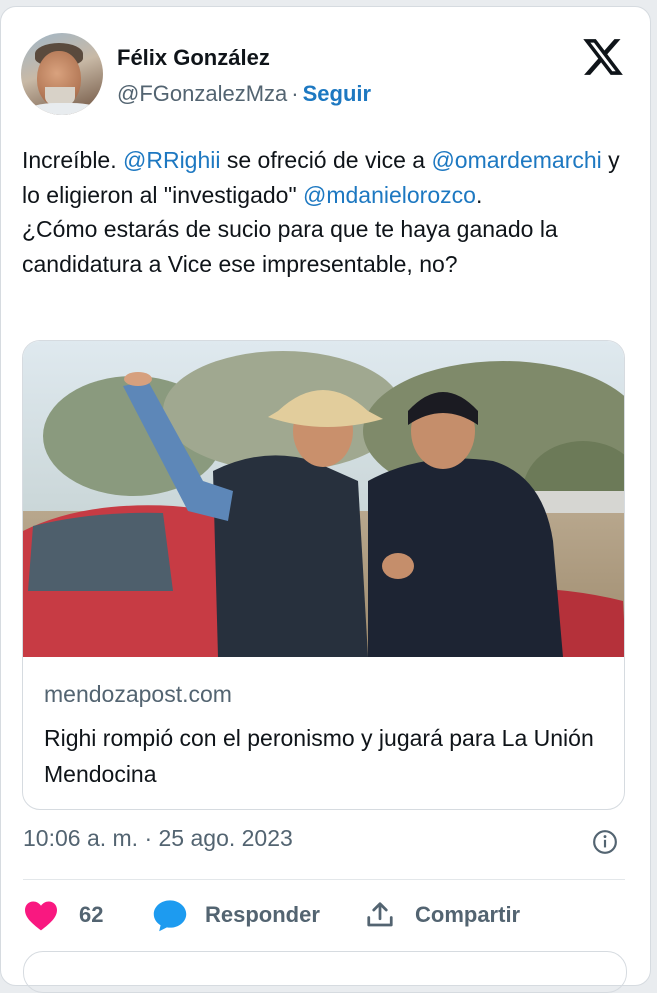  I want to click on reply-label: Responder, so click(262, 914).